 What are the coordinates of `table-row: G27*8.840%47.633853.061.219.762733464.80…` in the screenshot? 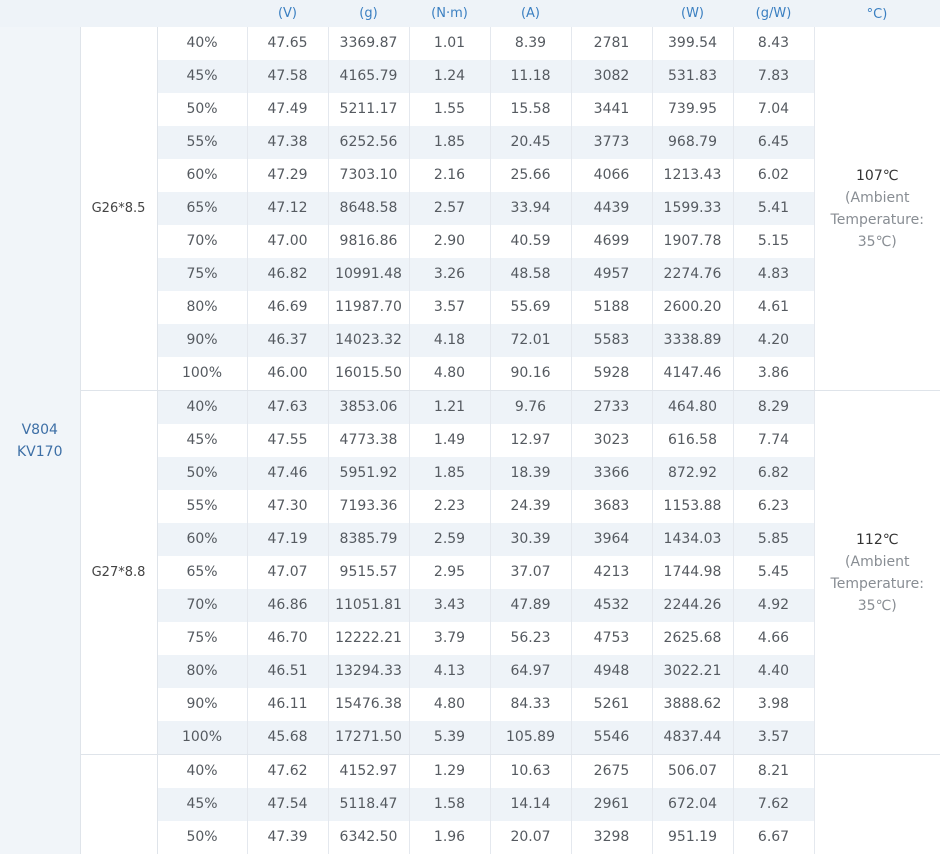 It's located at (470, 408).